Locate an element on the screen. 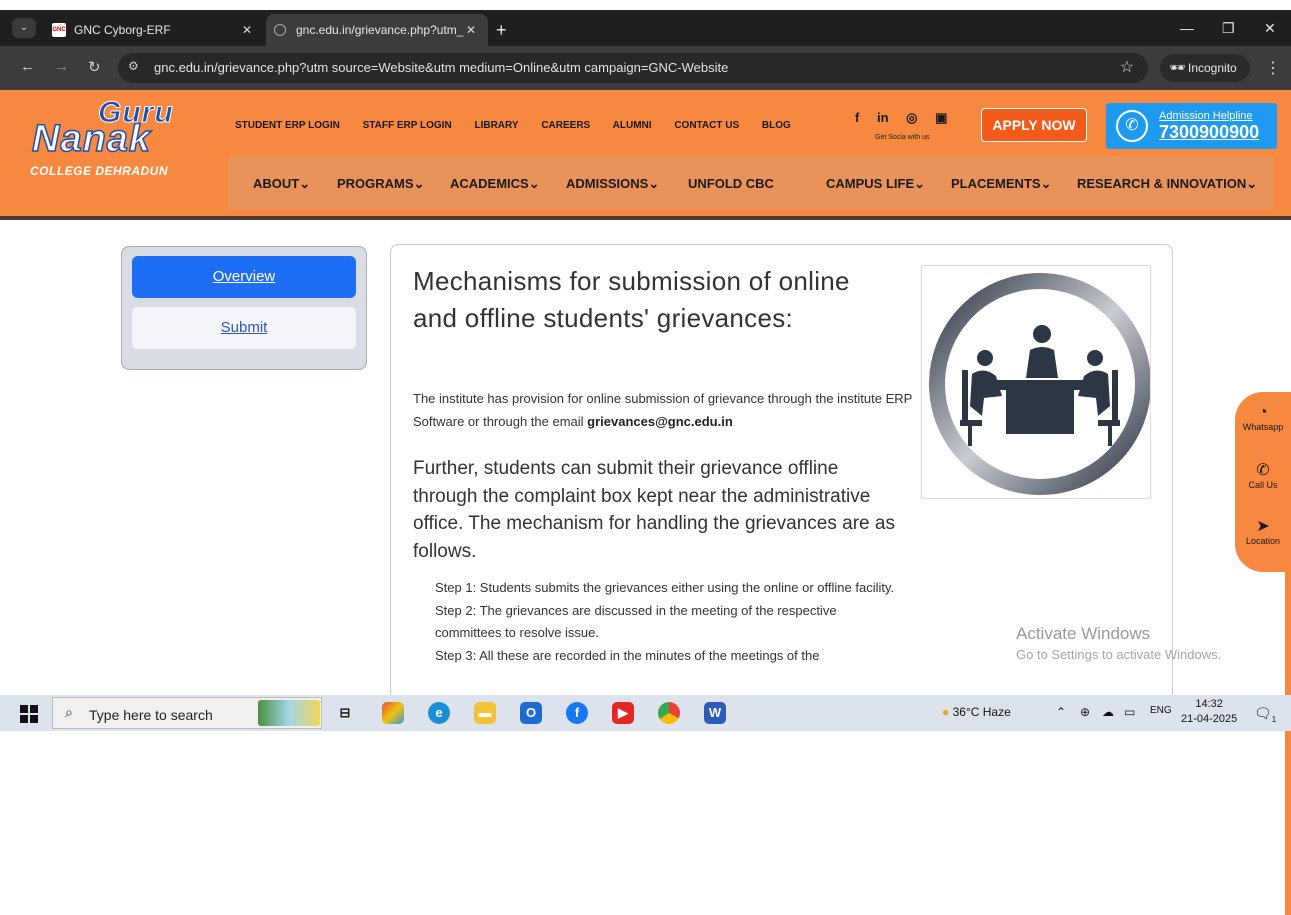 This screenshot has width=1291, height=915. restore-icon: ❐ is located at coordinates (1228, 28).